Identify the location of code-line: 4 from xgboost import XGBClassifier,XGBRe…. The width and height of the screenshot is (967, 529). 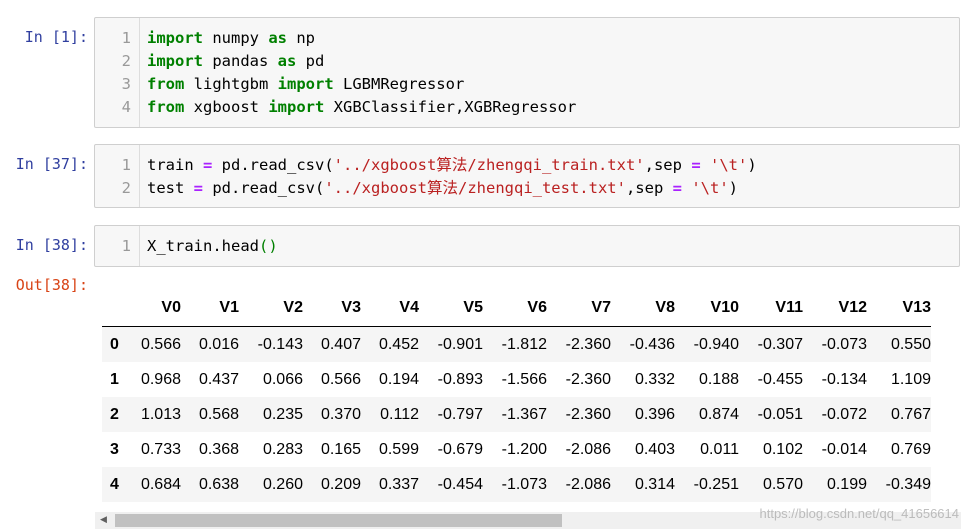
(527, 107).